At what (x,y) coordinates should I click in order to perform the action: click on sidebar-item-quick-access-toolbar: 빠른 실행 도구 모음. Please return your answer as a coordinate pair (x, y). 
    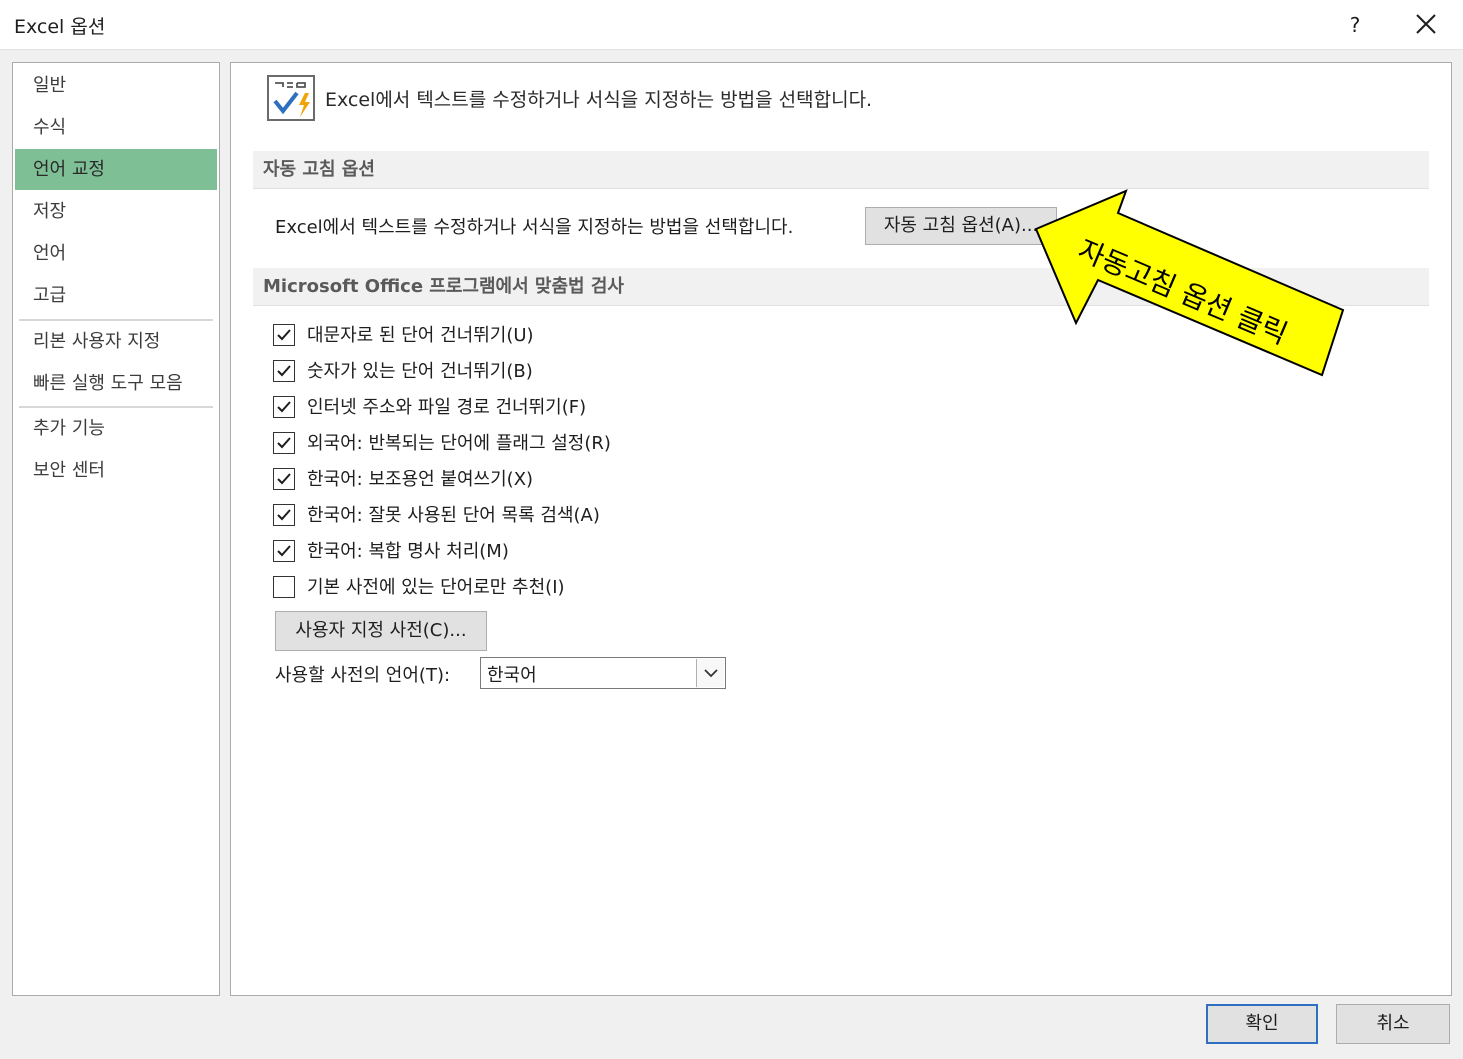
    Looking at the image, I should click on (116, 383).